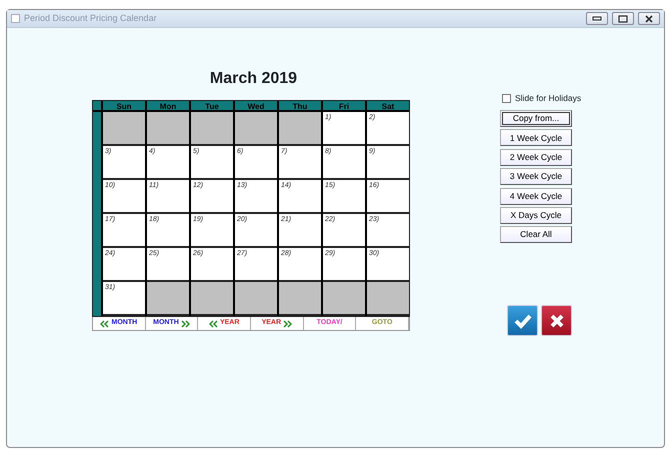 This screenshot has height=456, width=670. Describe the element at coordinates (506, 98) in the screenshot. I see `holidays-checkbox` at that location.